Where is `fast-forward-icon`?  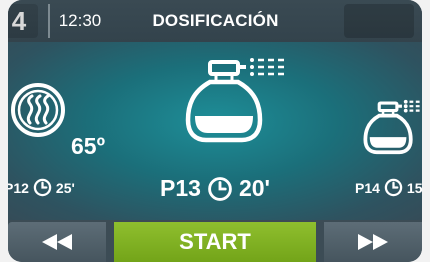 fast-forward-icon is located at coordinates (373, 242).